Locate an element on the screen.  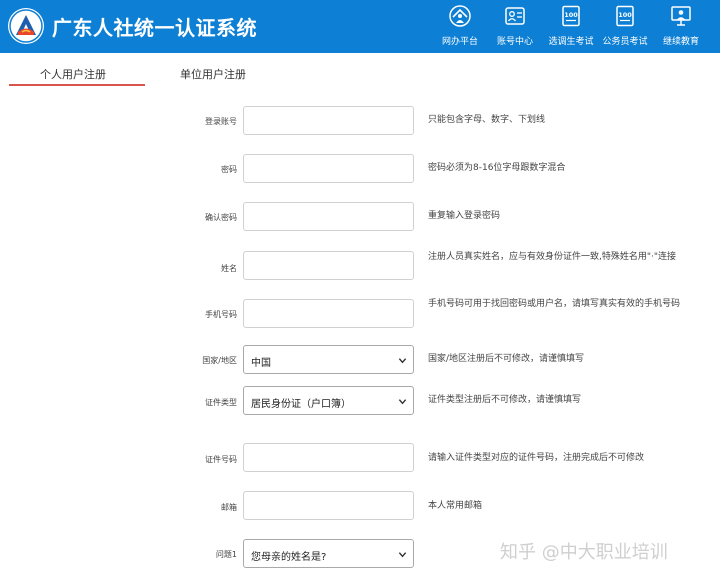
phone-hint: 手机号码可用于找回密码或用户名，请填写真实有效的手机号码 is located at coordinates (554, 304).